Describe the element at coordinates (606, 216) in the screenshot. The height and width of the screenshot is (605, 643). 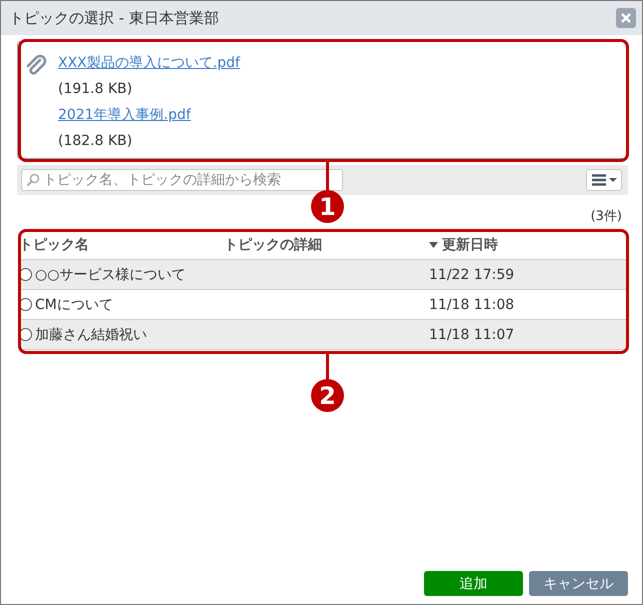
I see `result-count: (3件)` at that location.